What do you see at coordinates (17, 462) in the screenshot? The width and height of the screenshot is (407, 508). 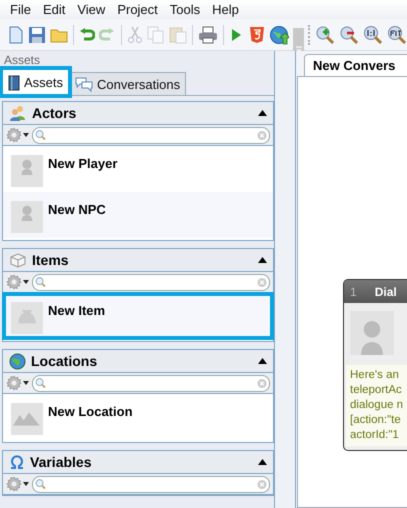 I see `omega-icon` at bounding box center [17, 462].